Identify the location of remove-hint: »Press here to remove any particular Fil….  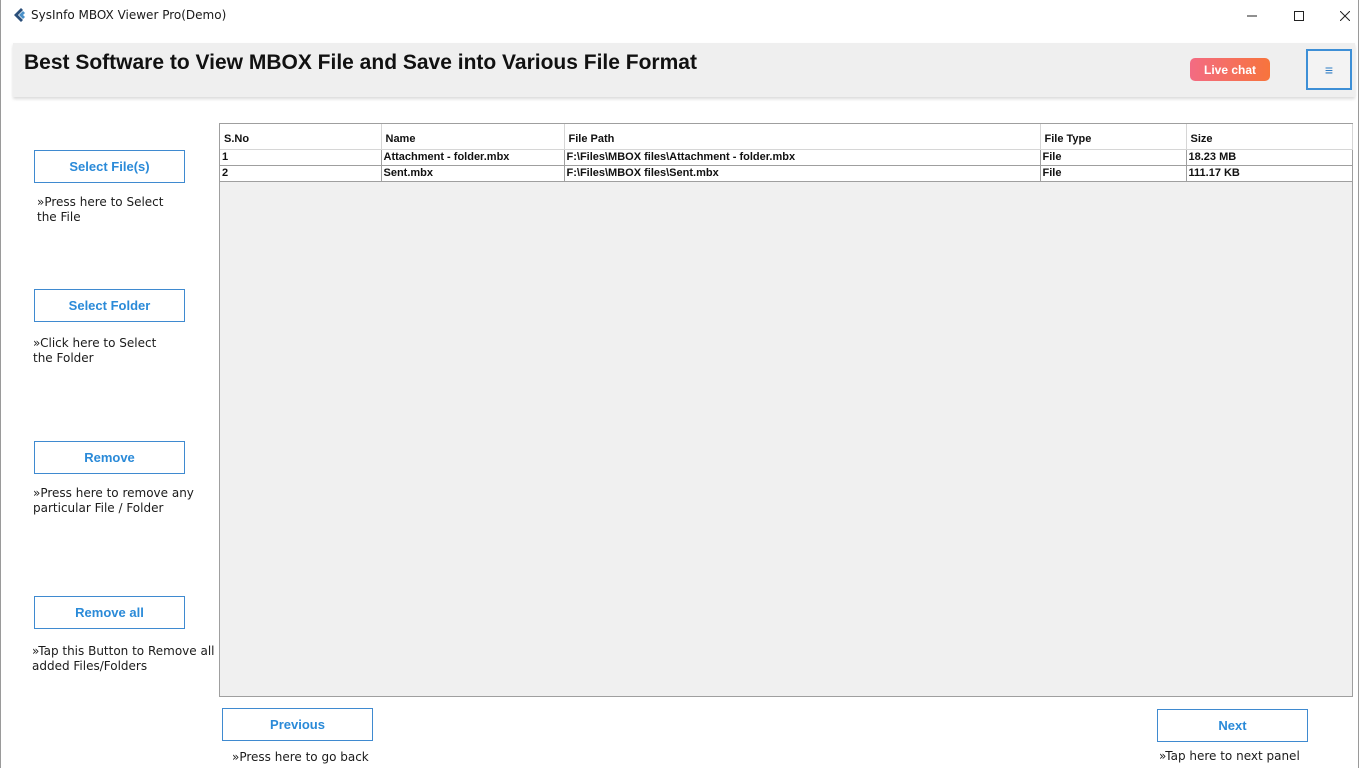
(113, 501).